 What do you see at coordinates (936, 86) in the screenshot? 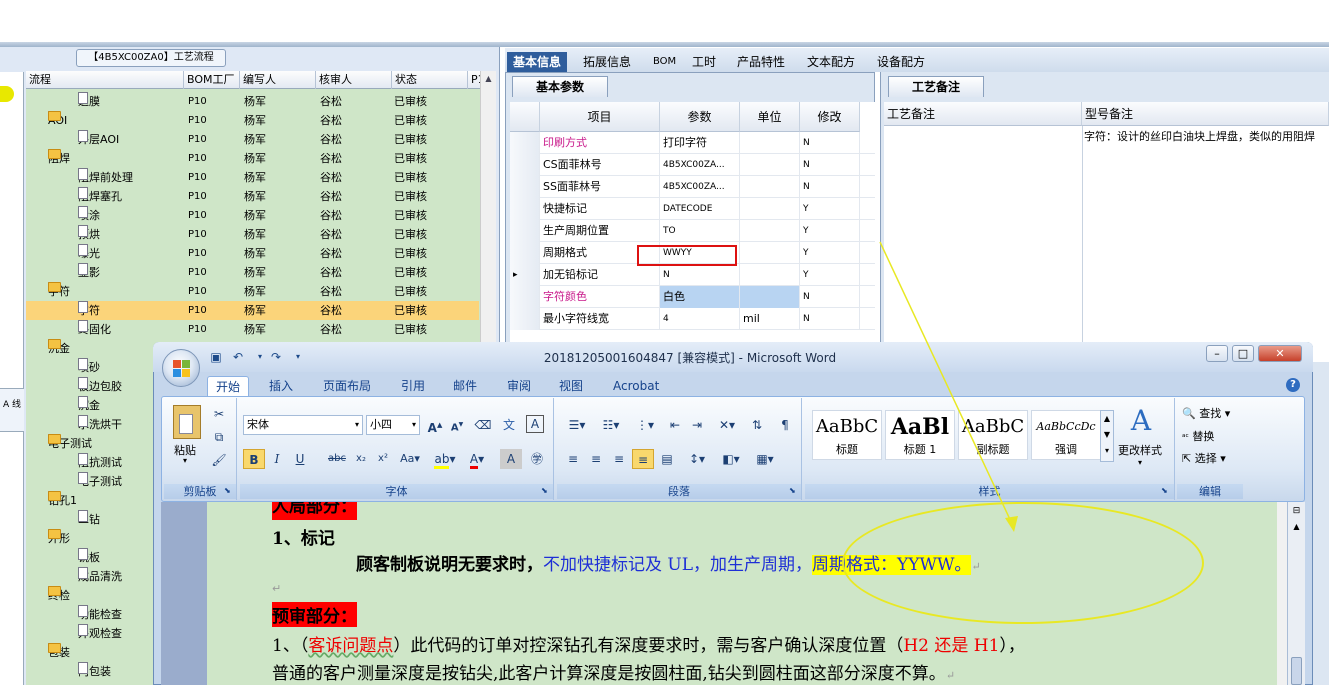
I see `tab-process-remark: 工艺备注` at bounding box center [936, 86].